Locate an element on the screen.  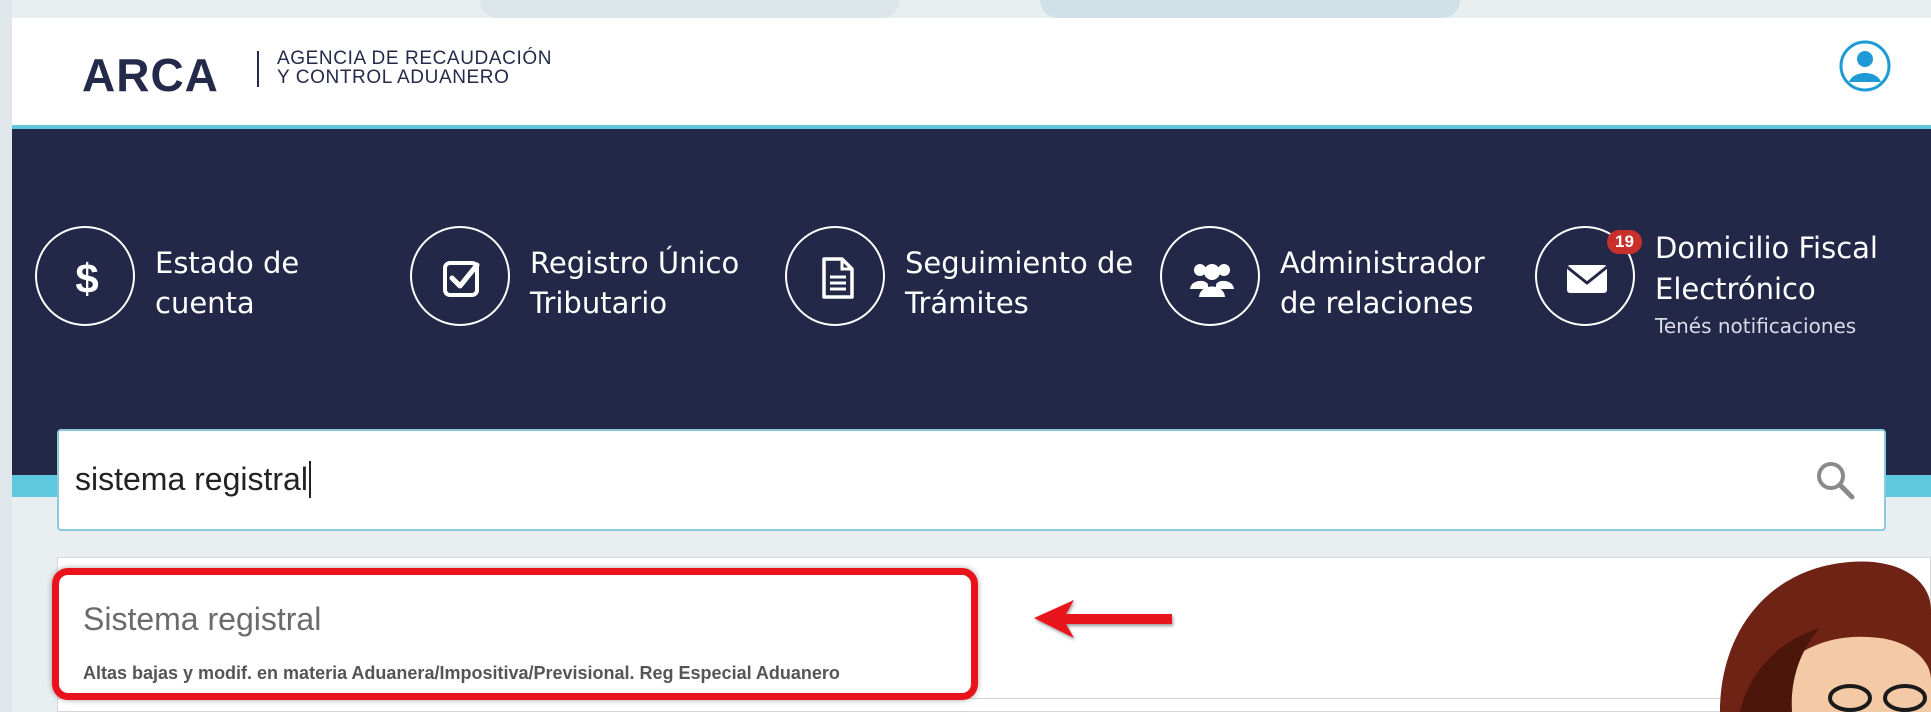
search-input: sistema registral is located at coordinates (193, 479).